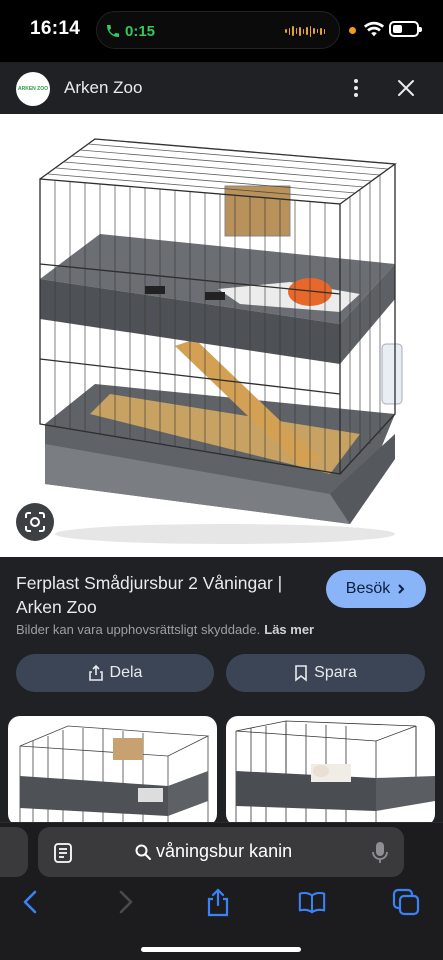 The height and width of the screenshot is (960, 443). Describe the element at coordinates (376, 589) in the screenshot. I see `visit-button: Besök` at that location.